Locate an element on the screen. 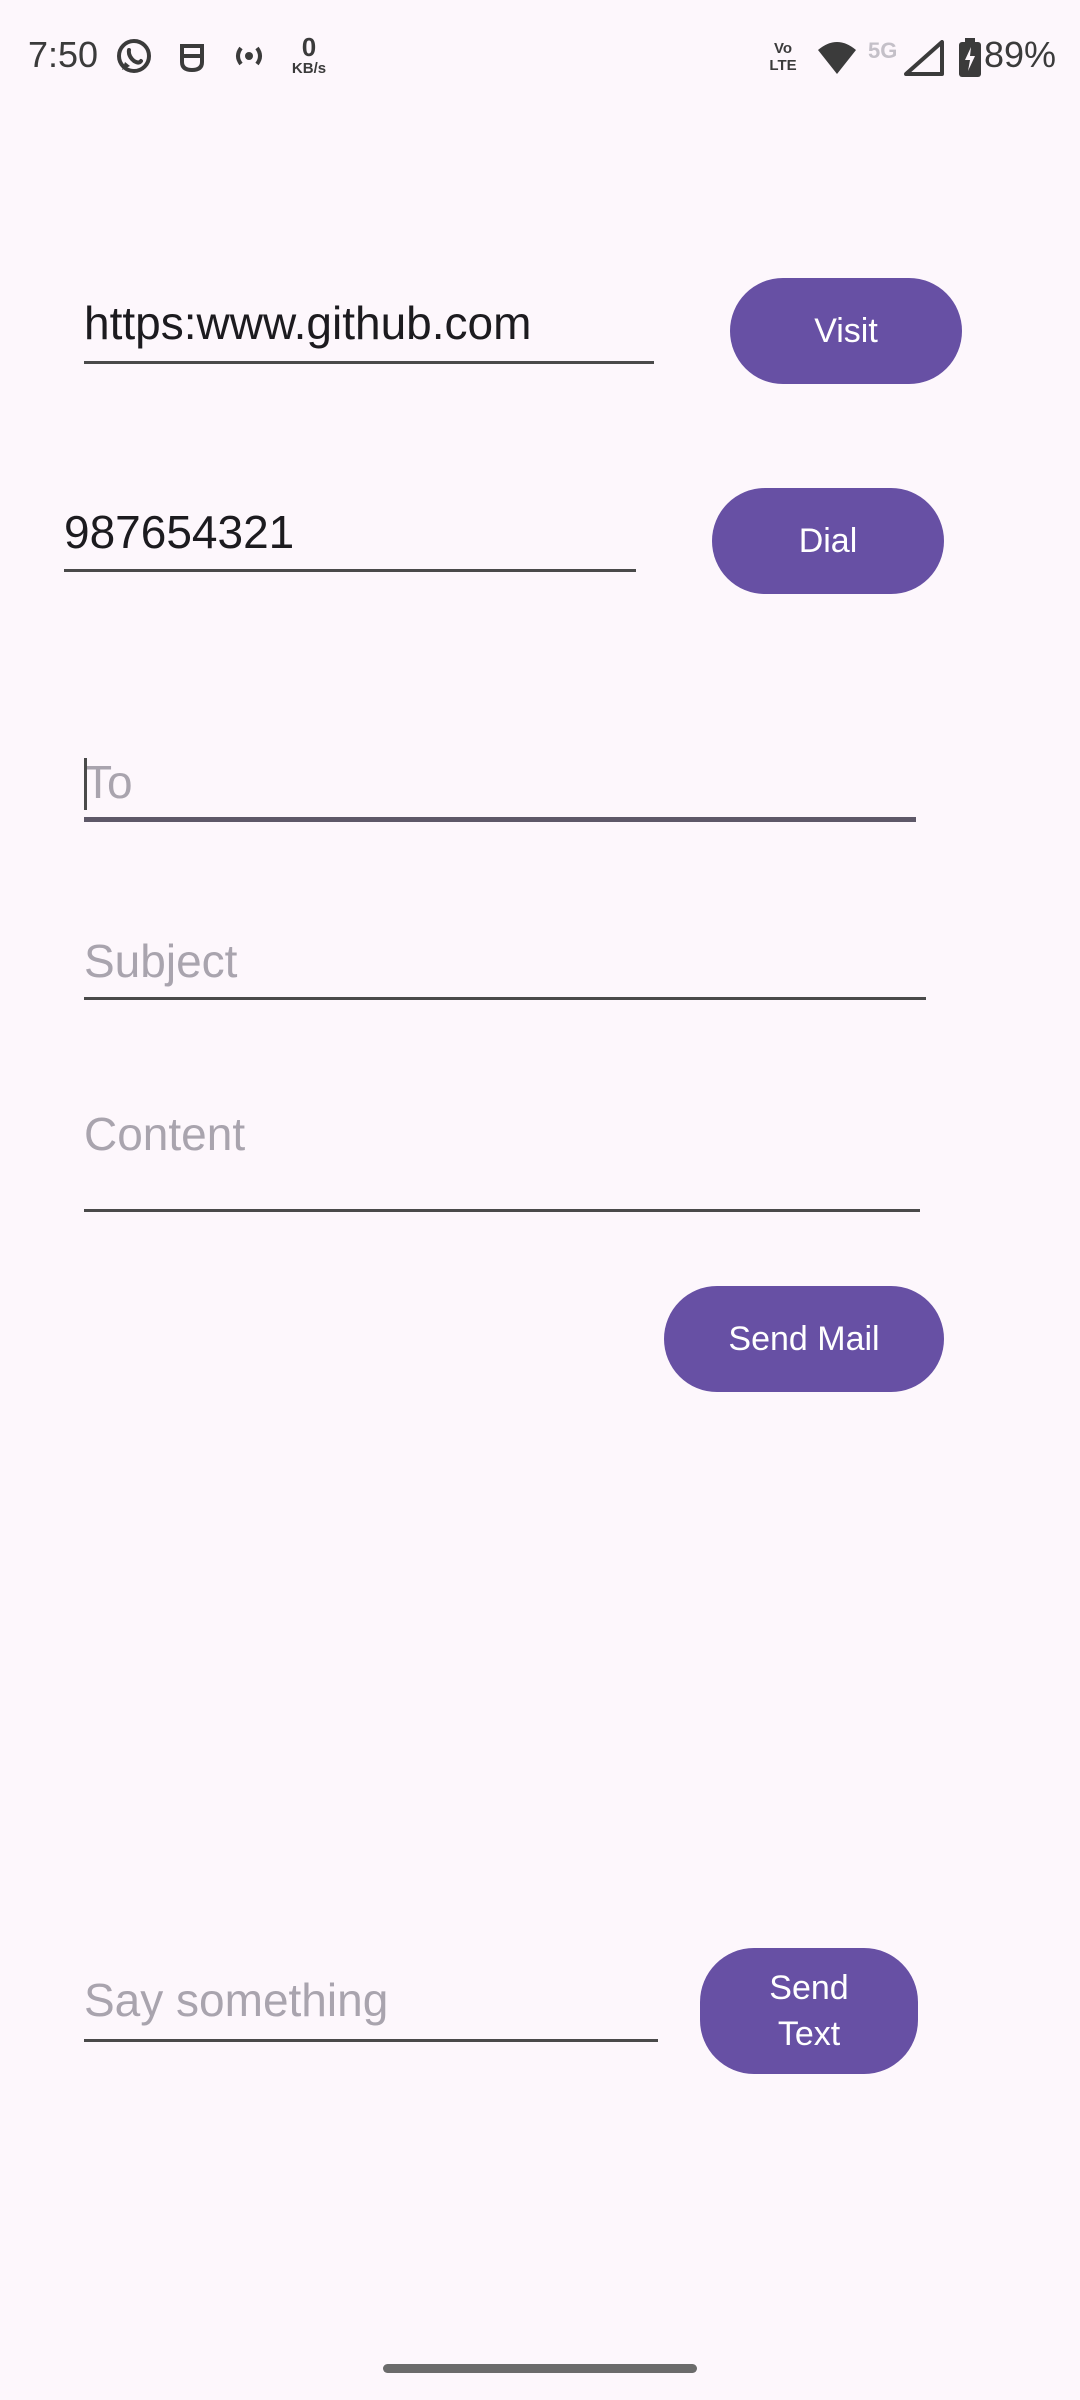 This screenshot has height=2400, width=1080. notification-icon is located at coordinates (192, 58).